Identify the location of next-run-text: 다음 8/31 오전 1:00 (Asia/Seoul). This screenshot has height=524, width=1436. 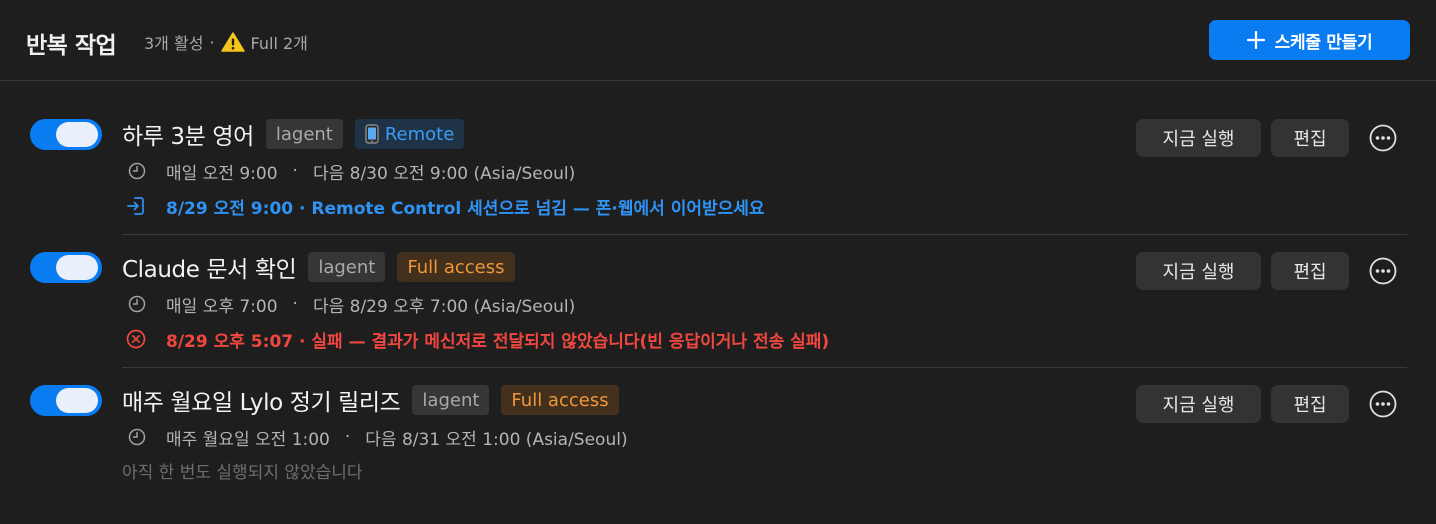
(496, 439).